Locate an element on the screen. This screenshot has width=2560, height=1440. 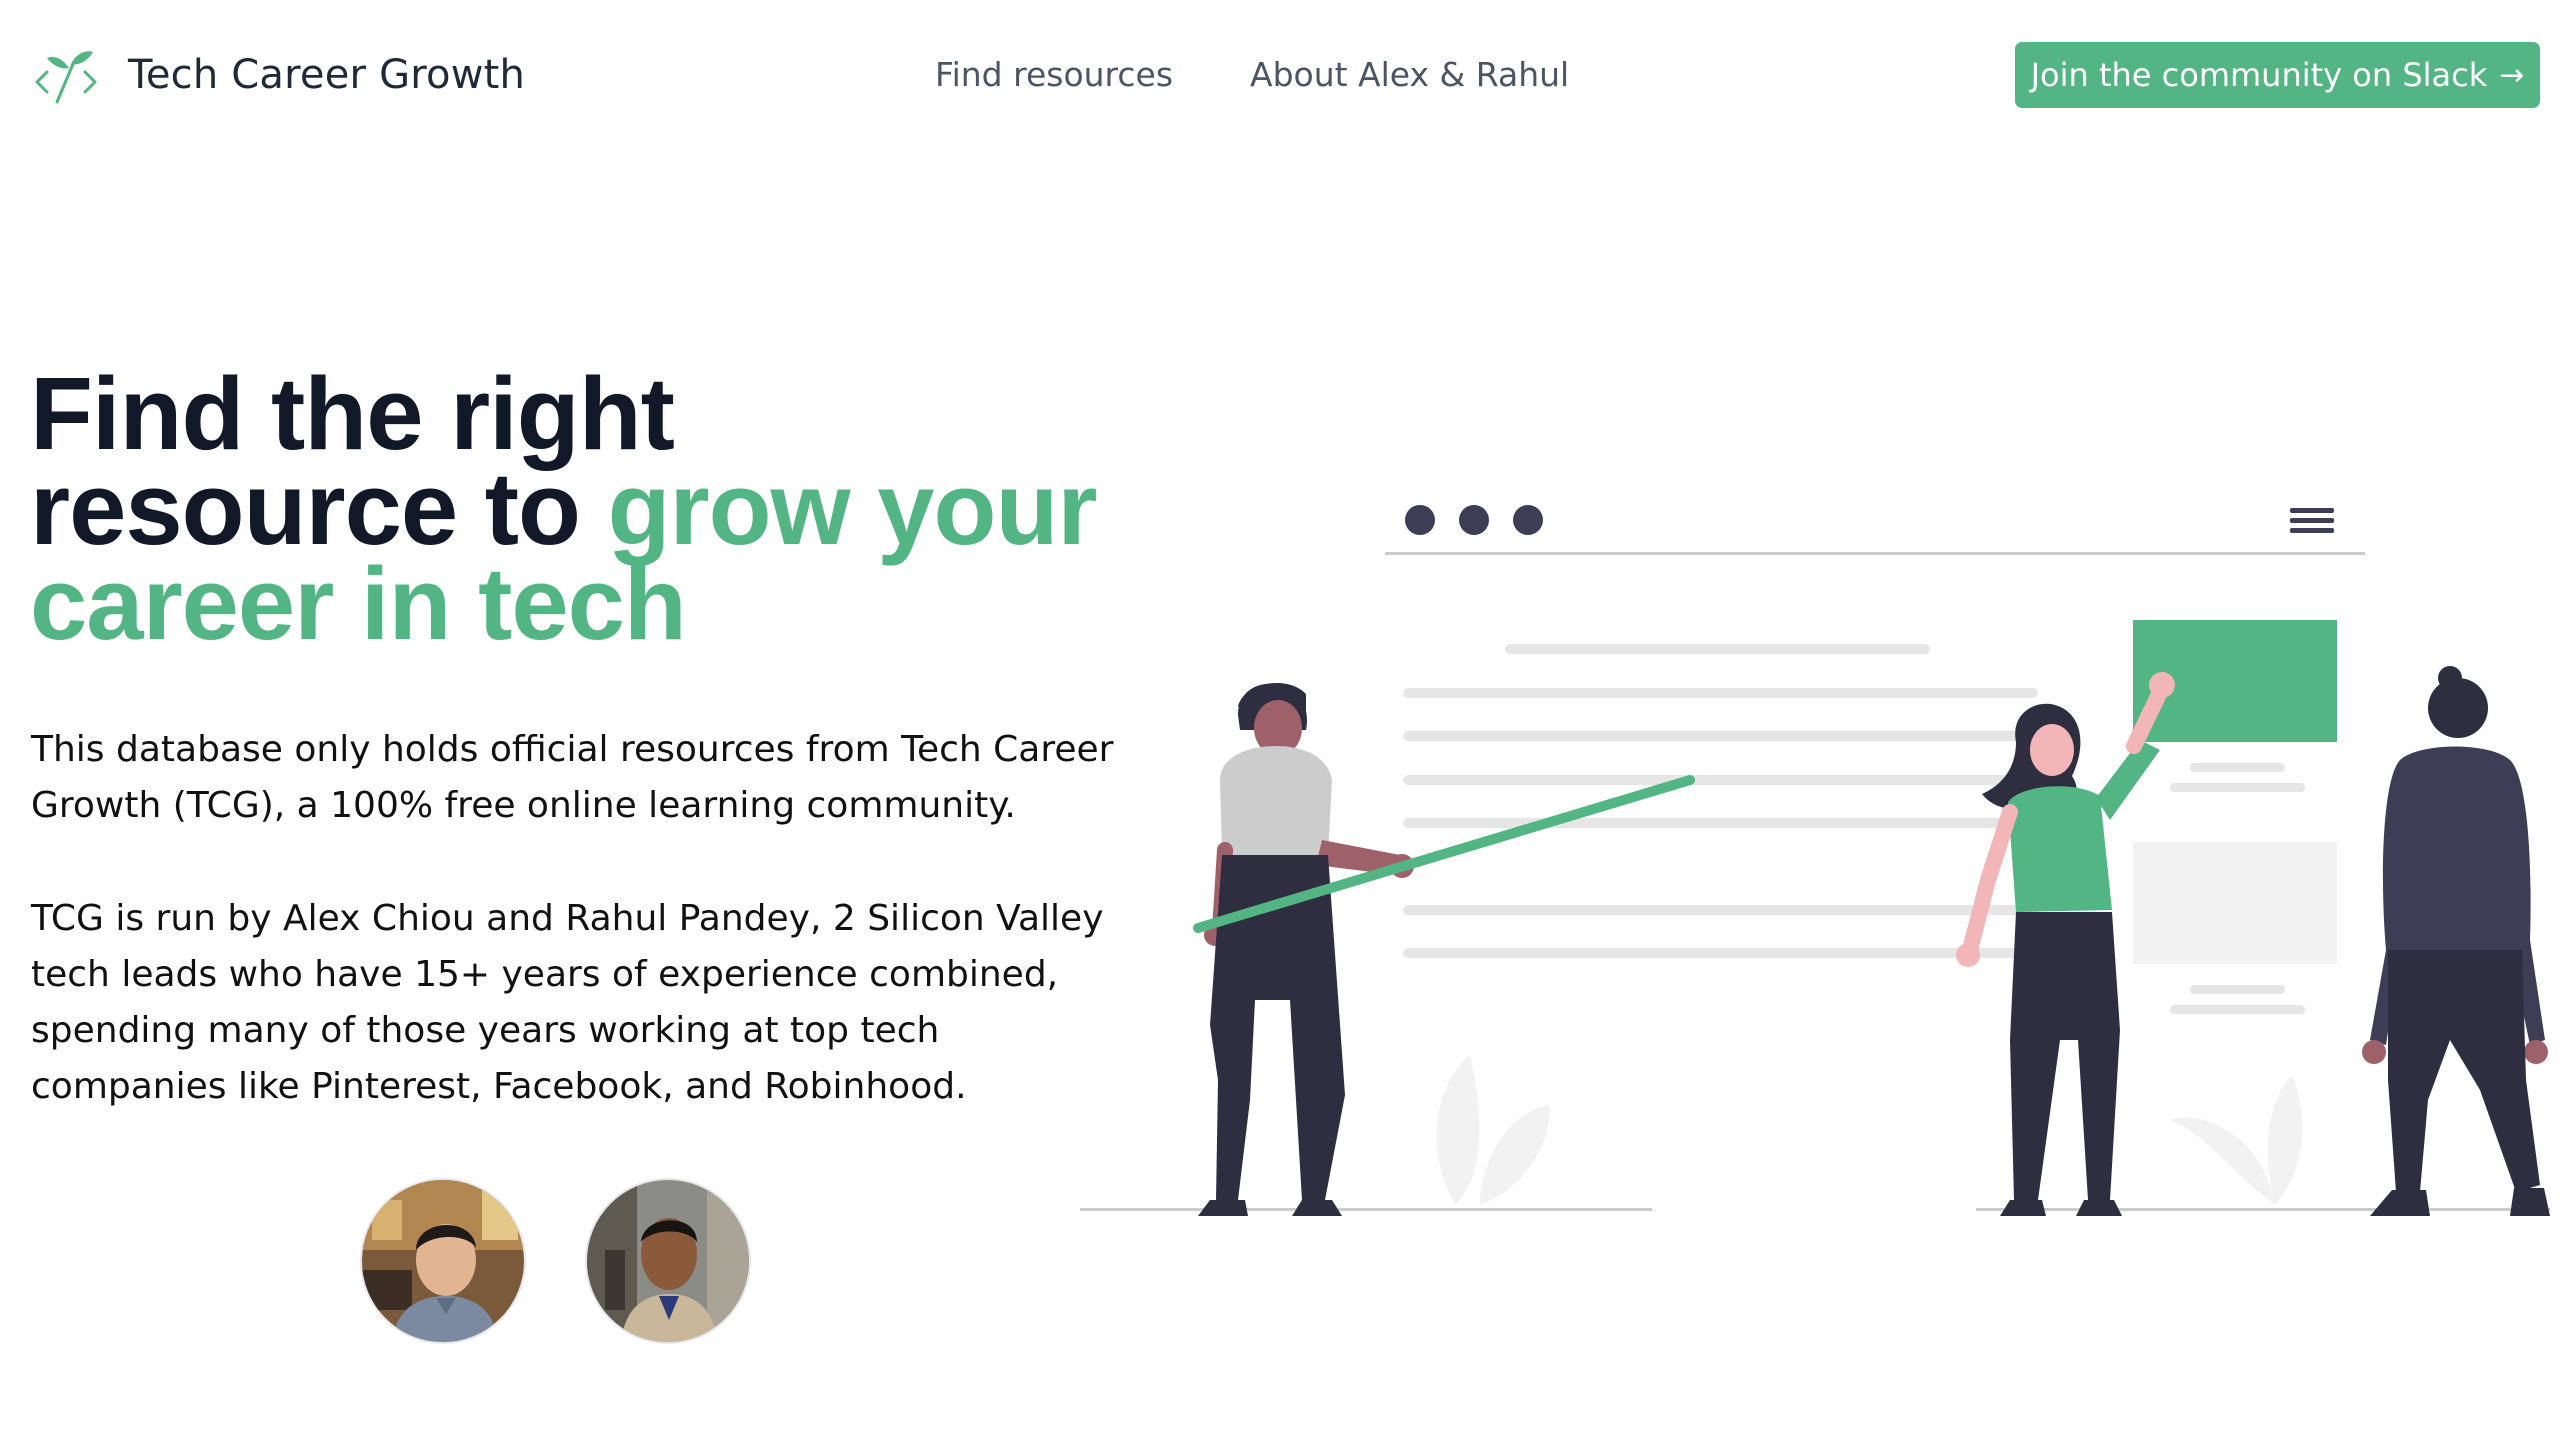
hero-title-accent-2: career in tech is located at coordinates (358, 603).